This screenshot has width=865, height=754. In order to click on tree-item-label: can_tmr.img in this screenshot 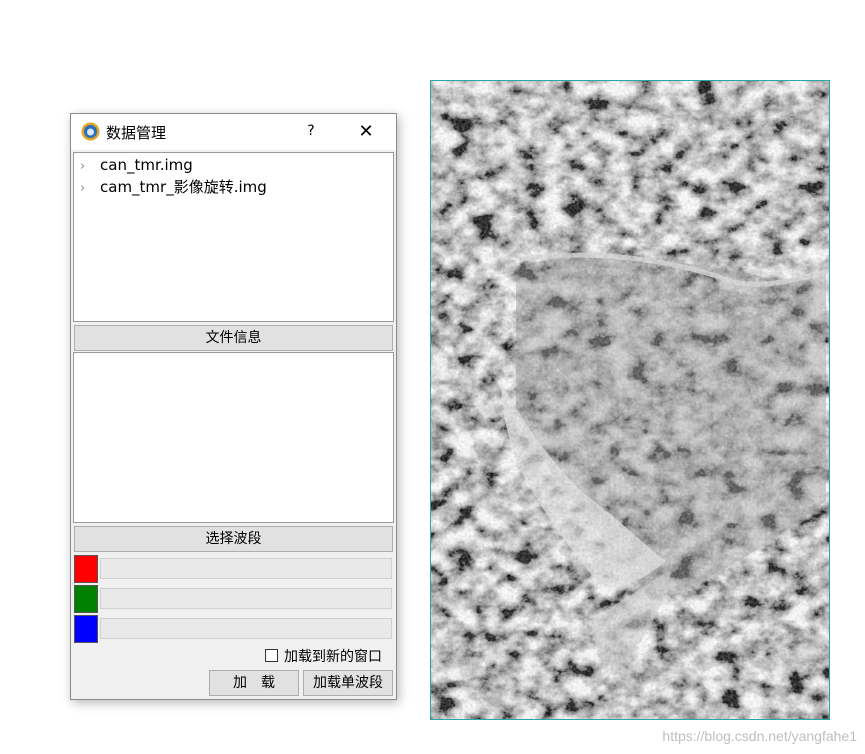, I will do `click(146, 165)`.